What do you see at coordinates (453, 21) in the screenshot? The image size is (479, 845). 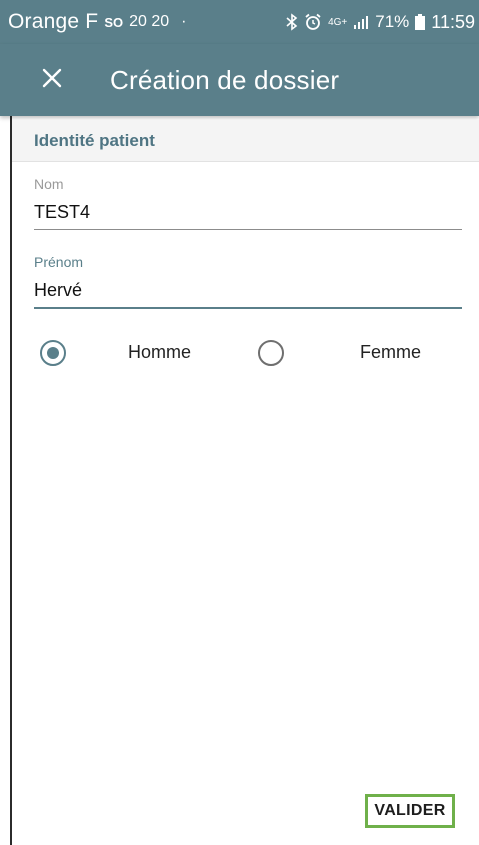 I see `clock: 11:59` at bounding box center [453, 21].